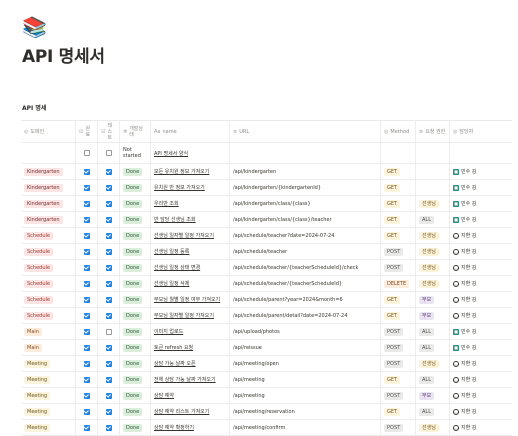 The height and width of the screenshot is (436, 518). I want to click on name-cell: 전체 상담 가능 날짜 가져오기, so click(190, 379).